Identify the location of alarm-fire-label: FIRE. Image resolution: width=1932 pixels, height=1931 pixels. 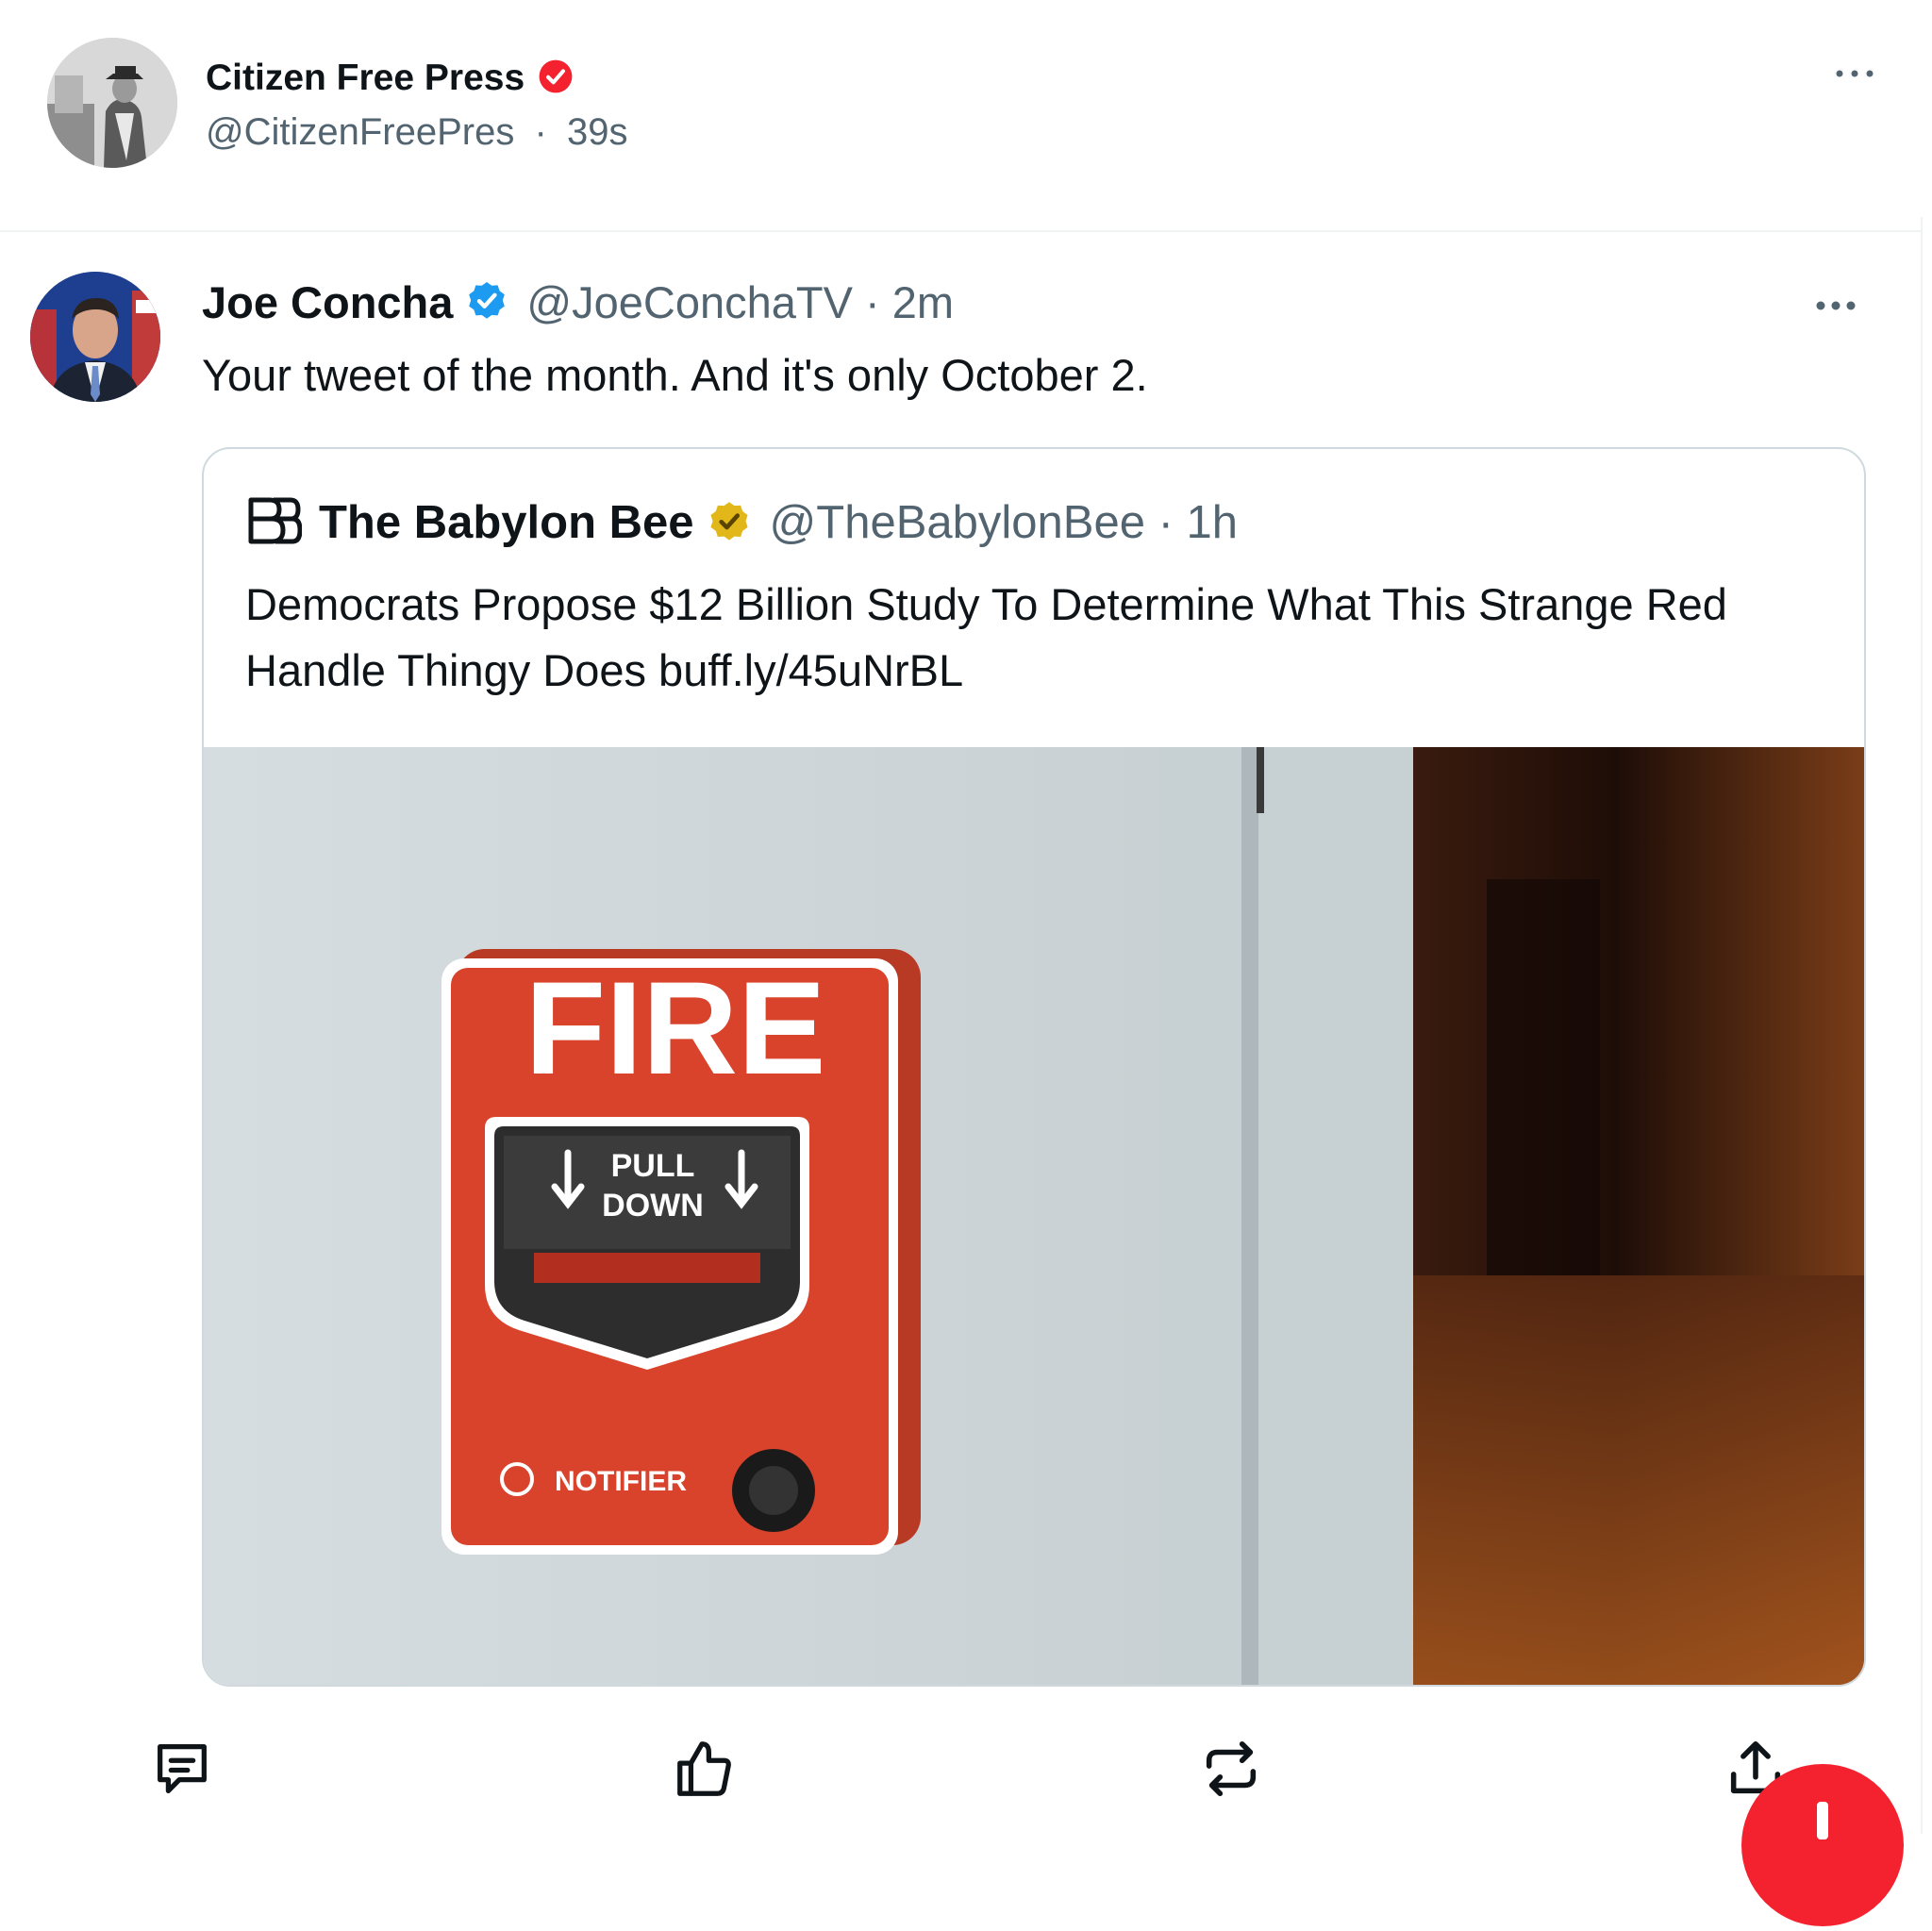
(675, 1028).